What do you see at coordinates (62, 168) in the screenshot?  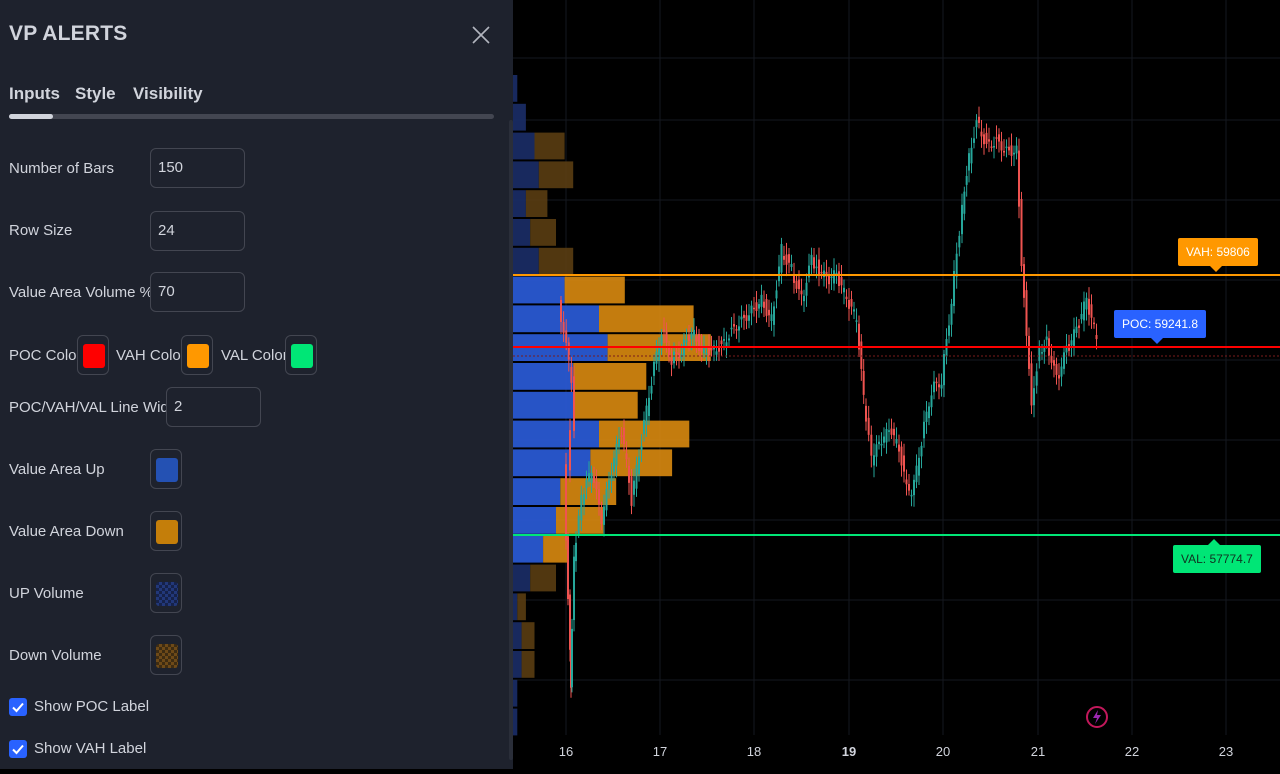 I see `number-of-bars-label: Number of Bars` at bounding box center [62, 168].